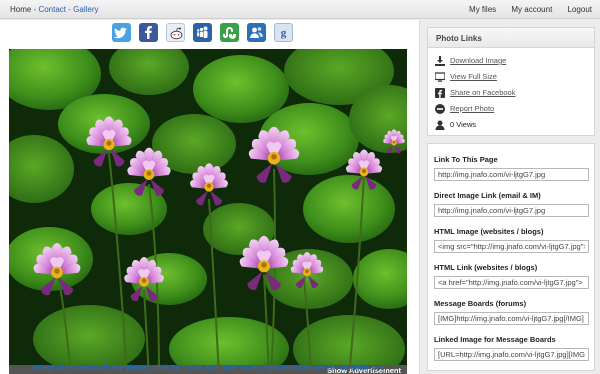 This screenshot has height=374, width=600. What do you see at coordinates (511, 174) in the screenshot?
I see `link-to-page-field` at bounding box center [511, 174].